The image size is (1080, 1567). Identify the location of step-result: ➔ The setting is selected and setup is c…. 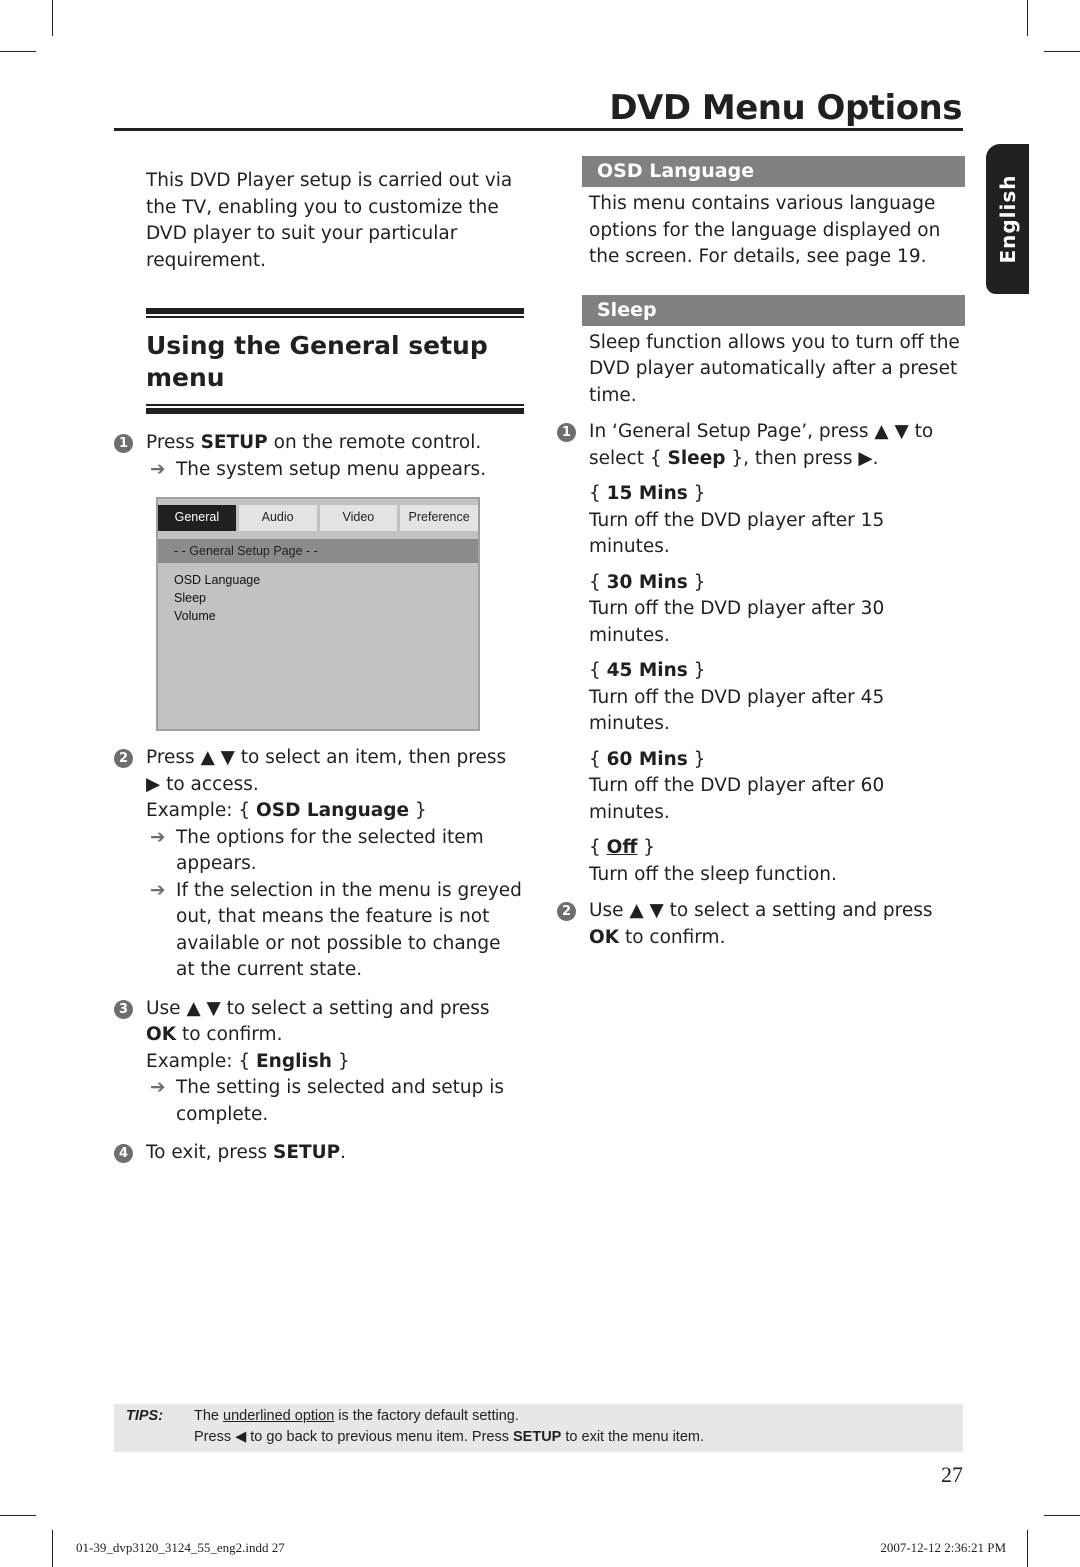
(335, 1101).